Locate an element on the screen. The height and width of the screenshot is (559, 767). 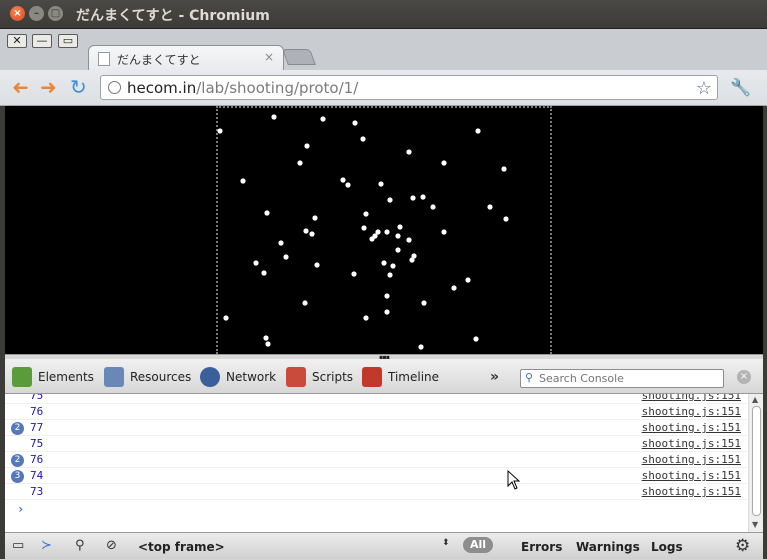
frame-close-button: ✕ is located at coordinates (17, 41).